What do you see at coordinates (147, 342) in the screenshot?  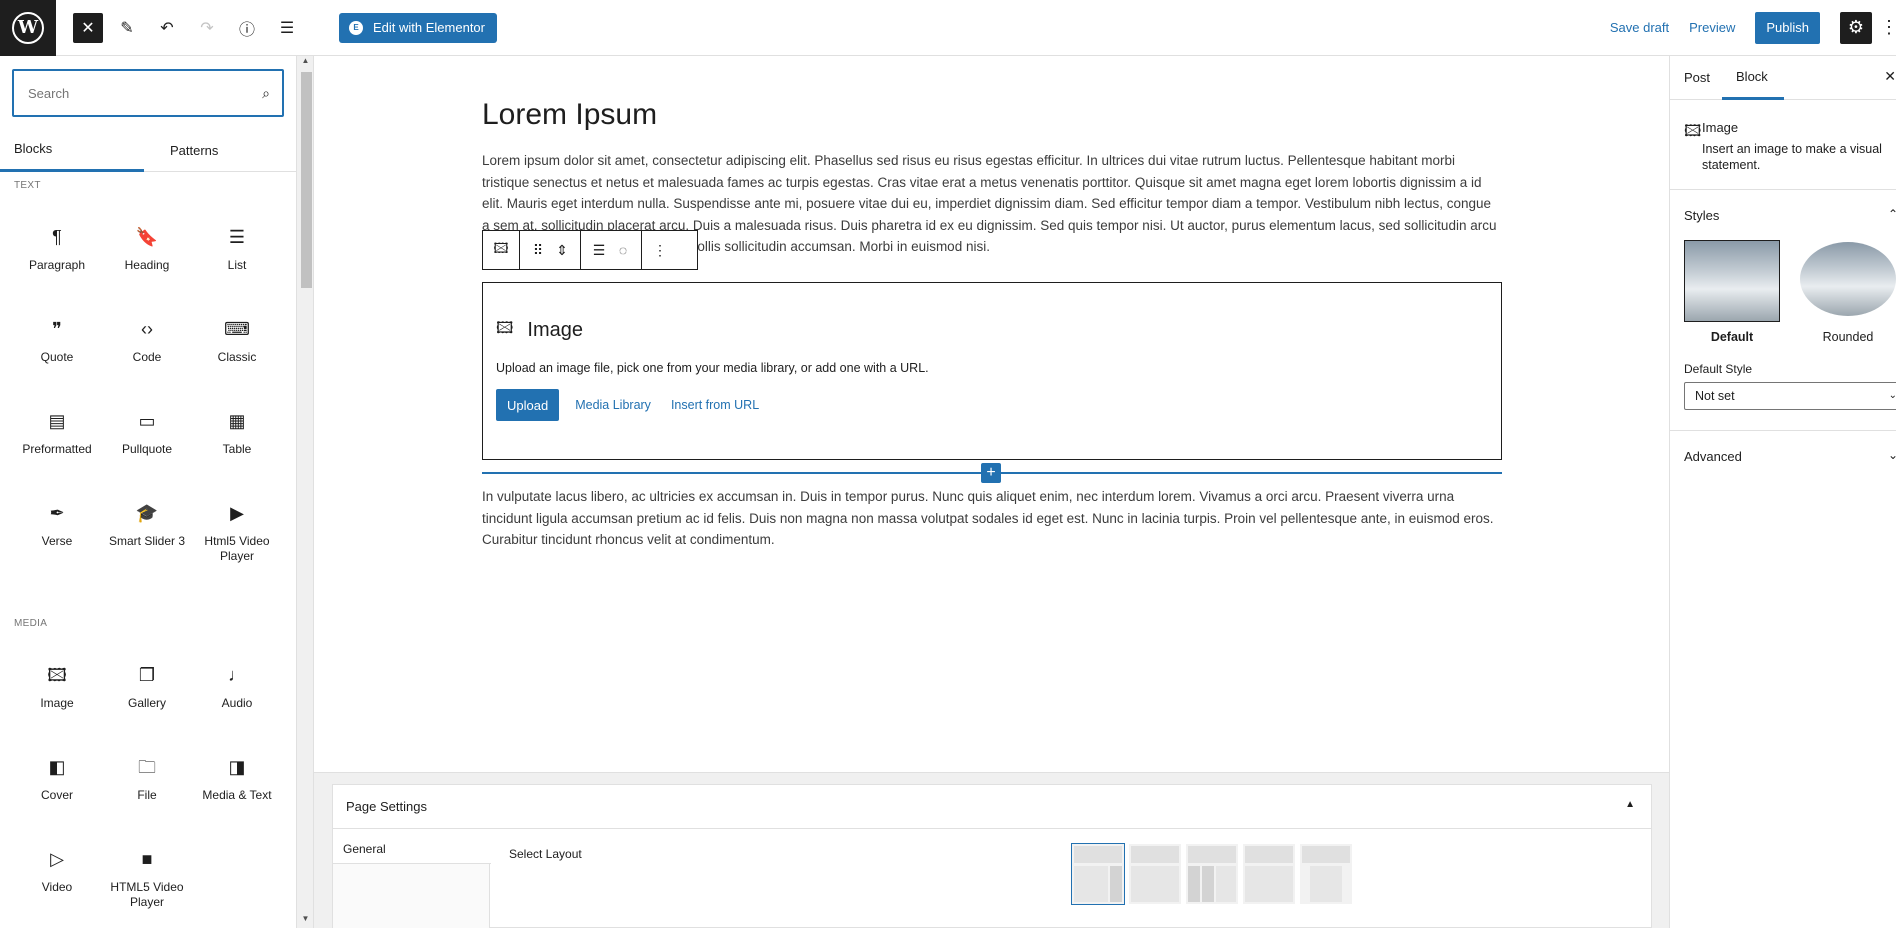 I see `block-code: ‹› Code` at bounding box center [147, 342].